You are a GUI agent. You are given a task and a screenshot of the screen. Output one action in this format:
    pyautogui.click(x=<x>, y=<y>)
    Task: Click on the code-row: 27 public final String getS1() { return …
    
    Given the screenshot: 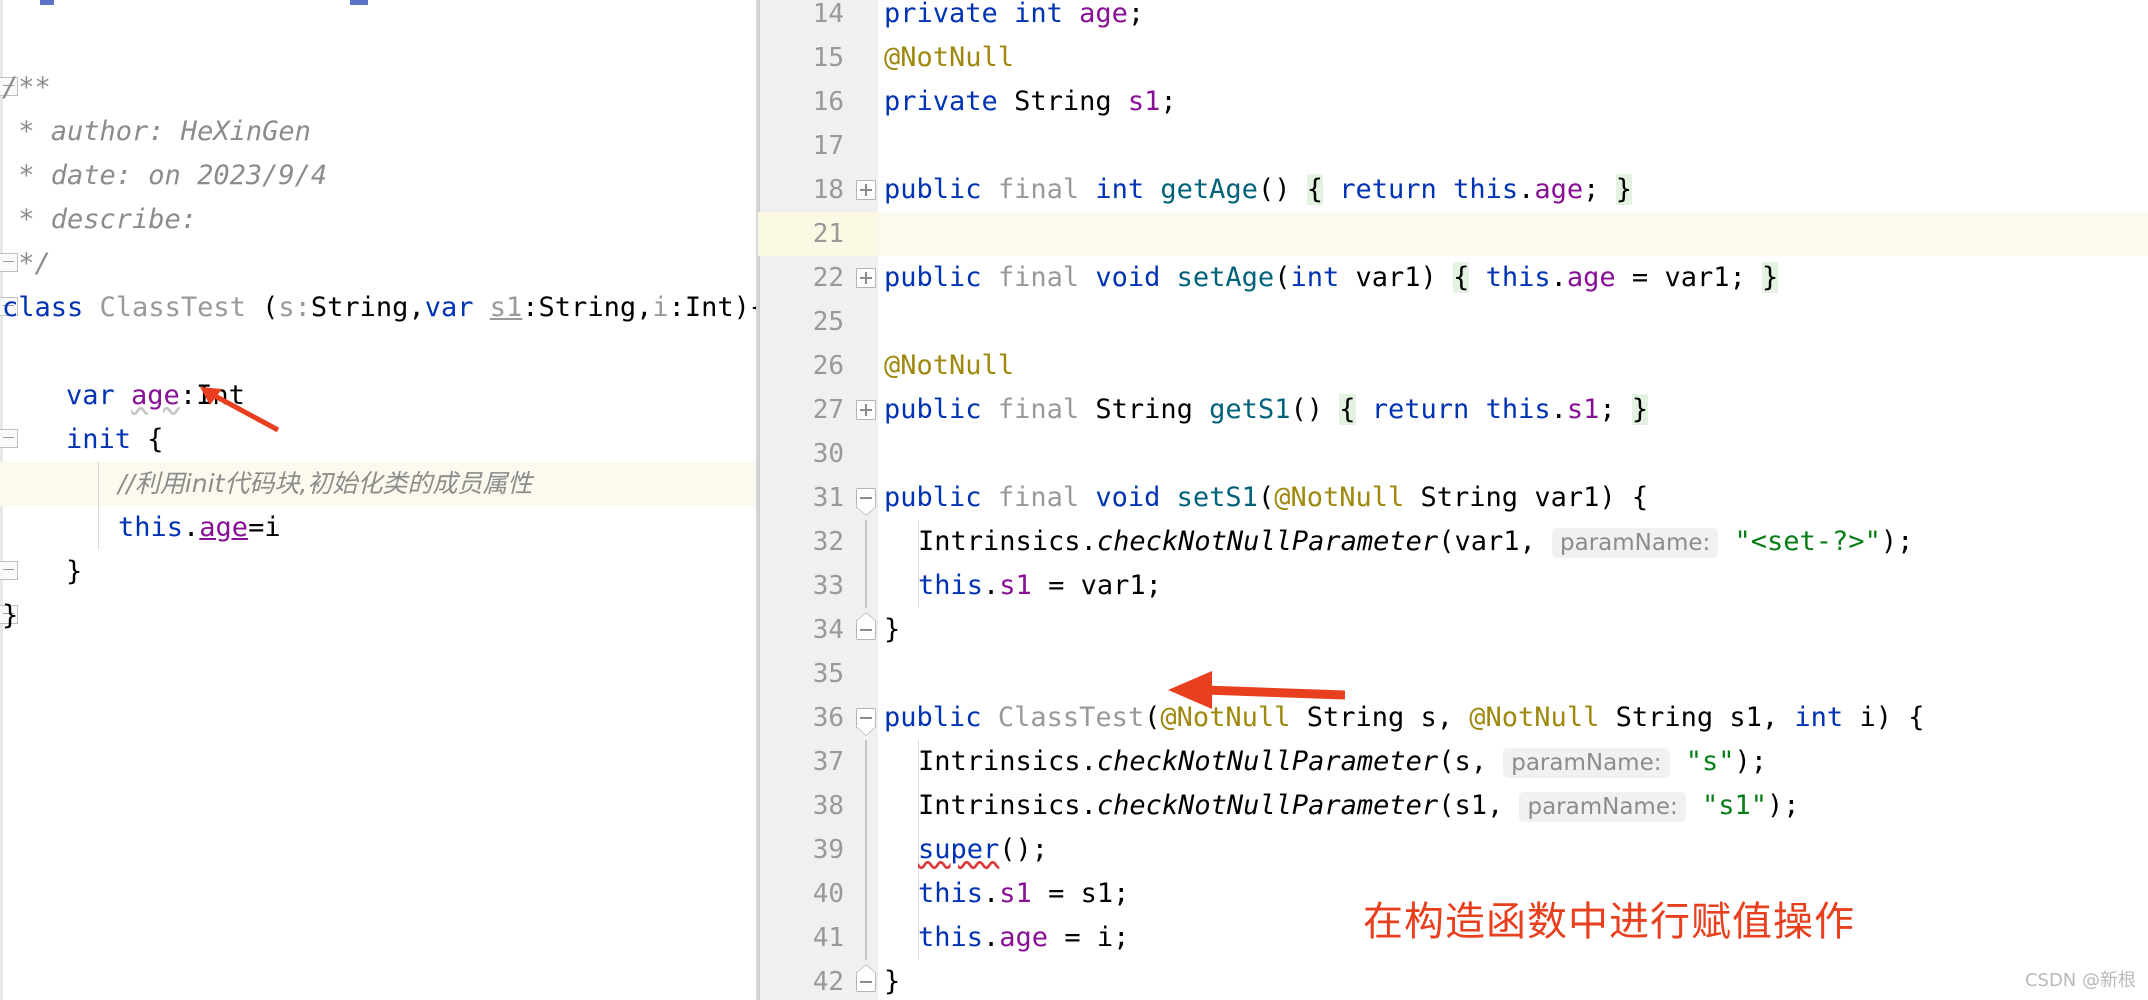 What is the action you would take?
    pyautogui.click(x=1453, y=410)
    